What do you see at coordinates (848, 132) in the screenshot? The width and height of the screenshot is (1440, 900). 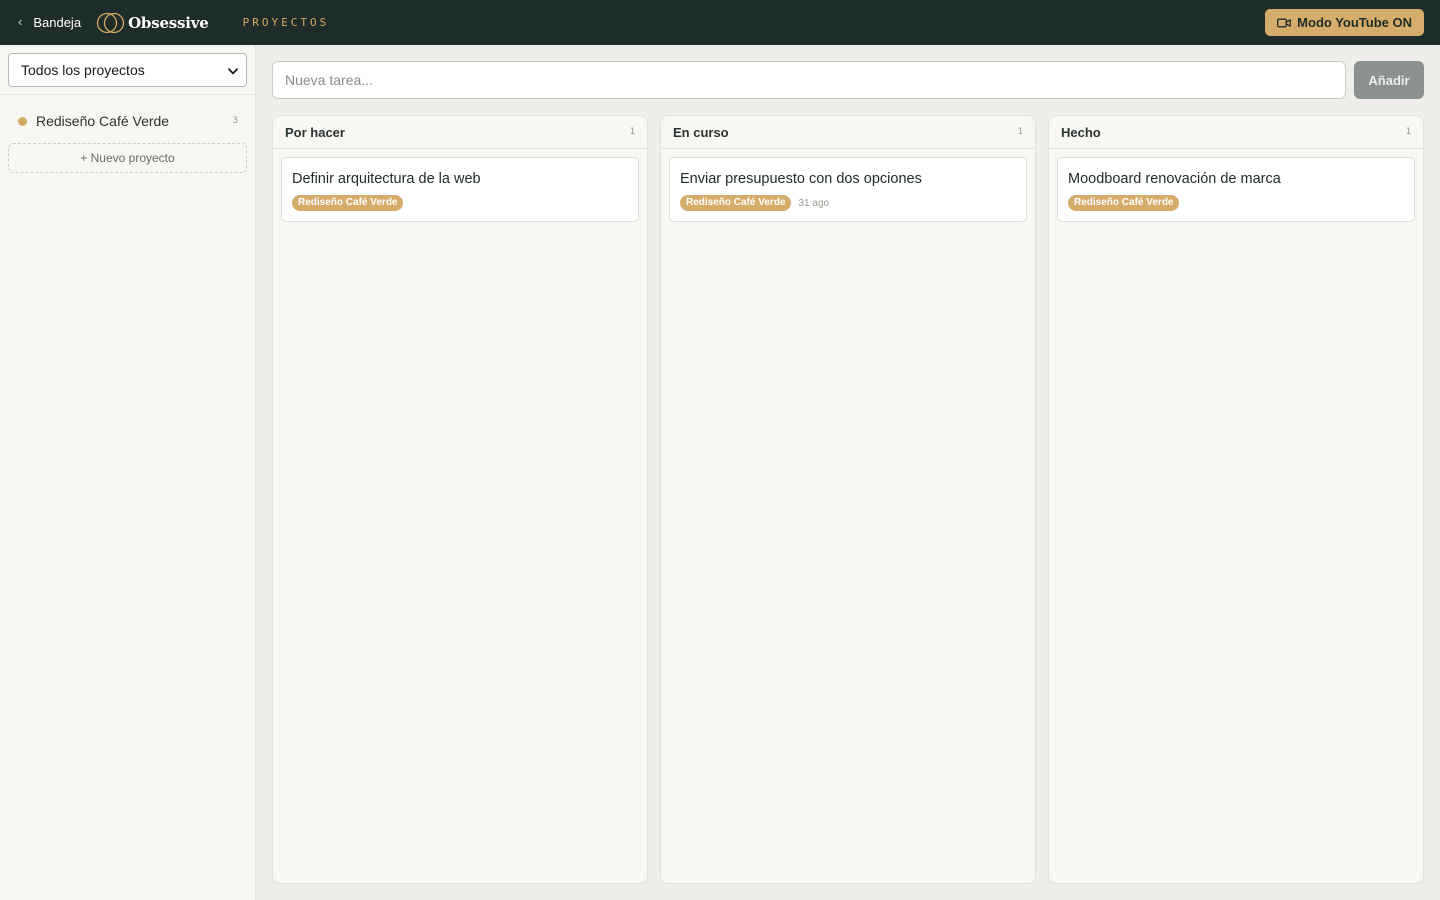 I see `column-header: En curso 1` at bounding box center [848, 132].